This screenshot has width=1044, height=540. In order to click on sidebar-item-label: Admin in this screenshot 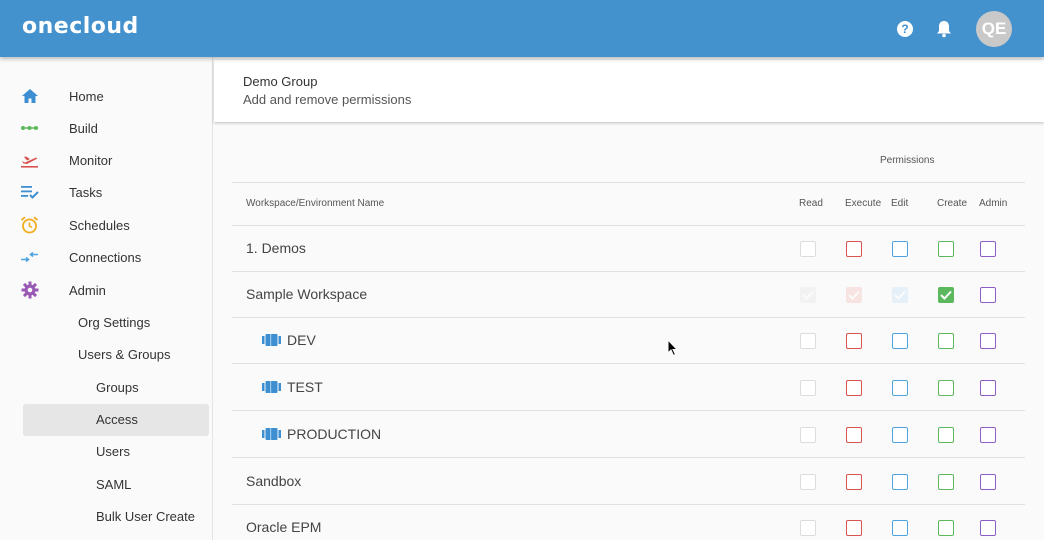, I will do `click(87, 290)`.